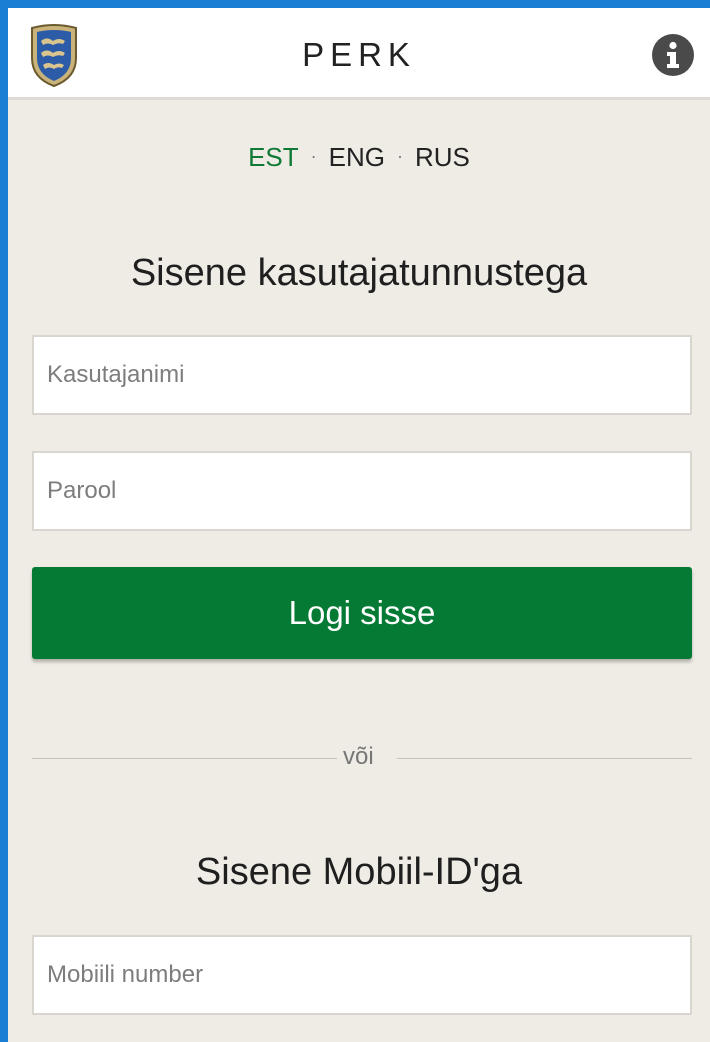 The width and height of the screenshot is (710, 1042). I want to click on language-rus-link: RUS, so click(442, 157).